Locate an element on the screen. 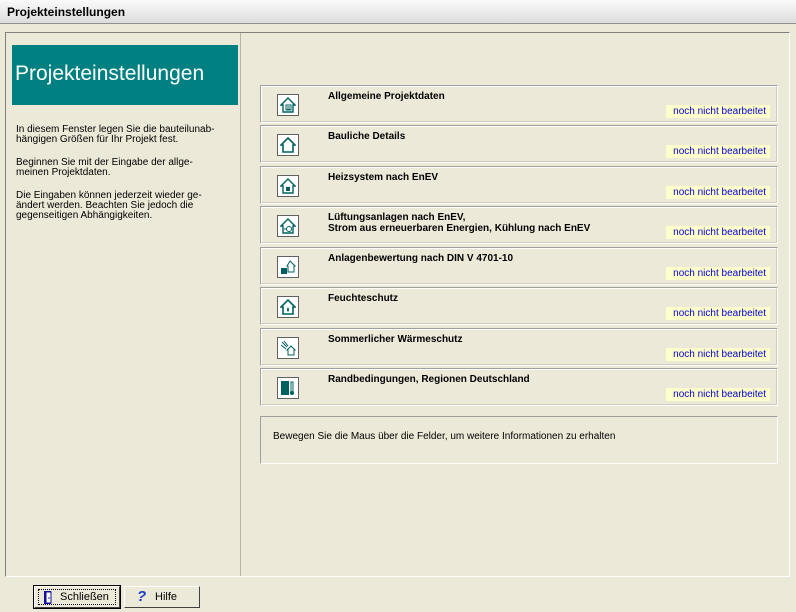  house-document-icon is located at coordinates (288, 105).